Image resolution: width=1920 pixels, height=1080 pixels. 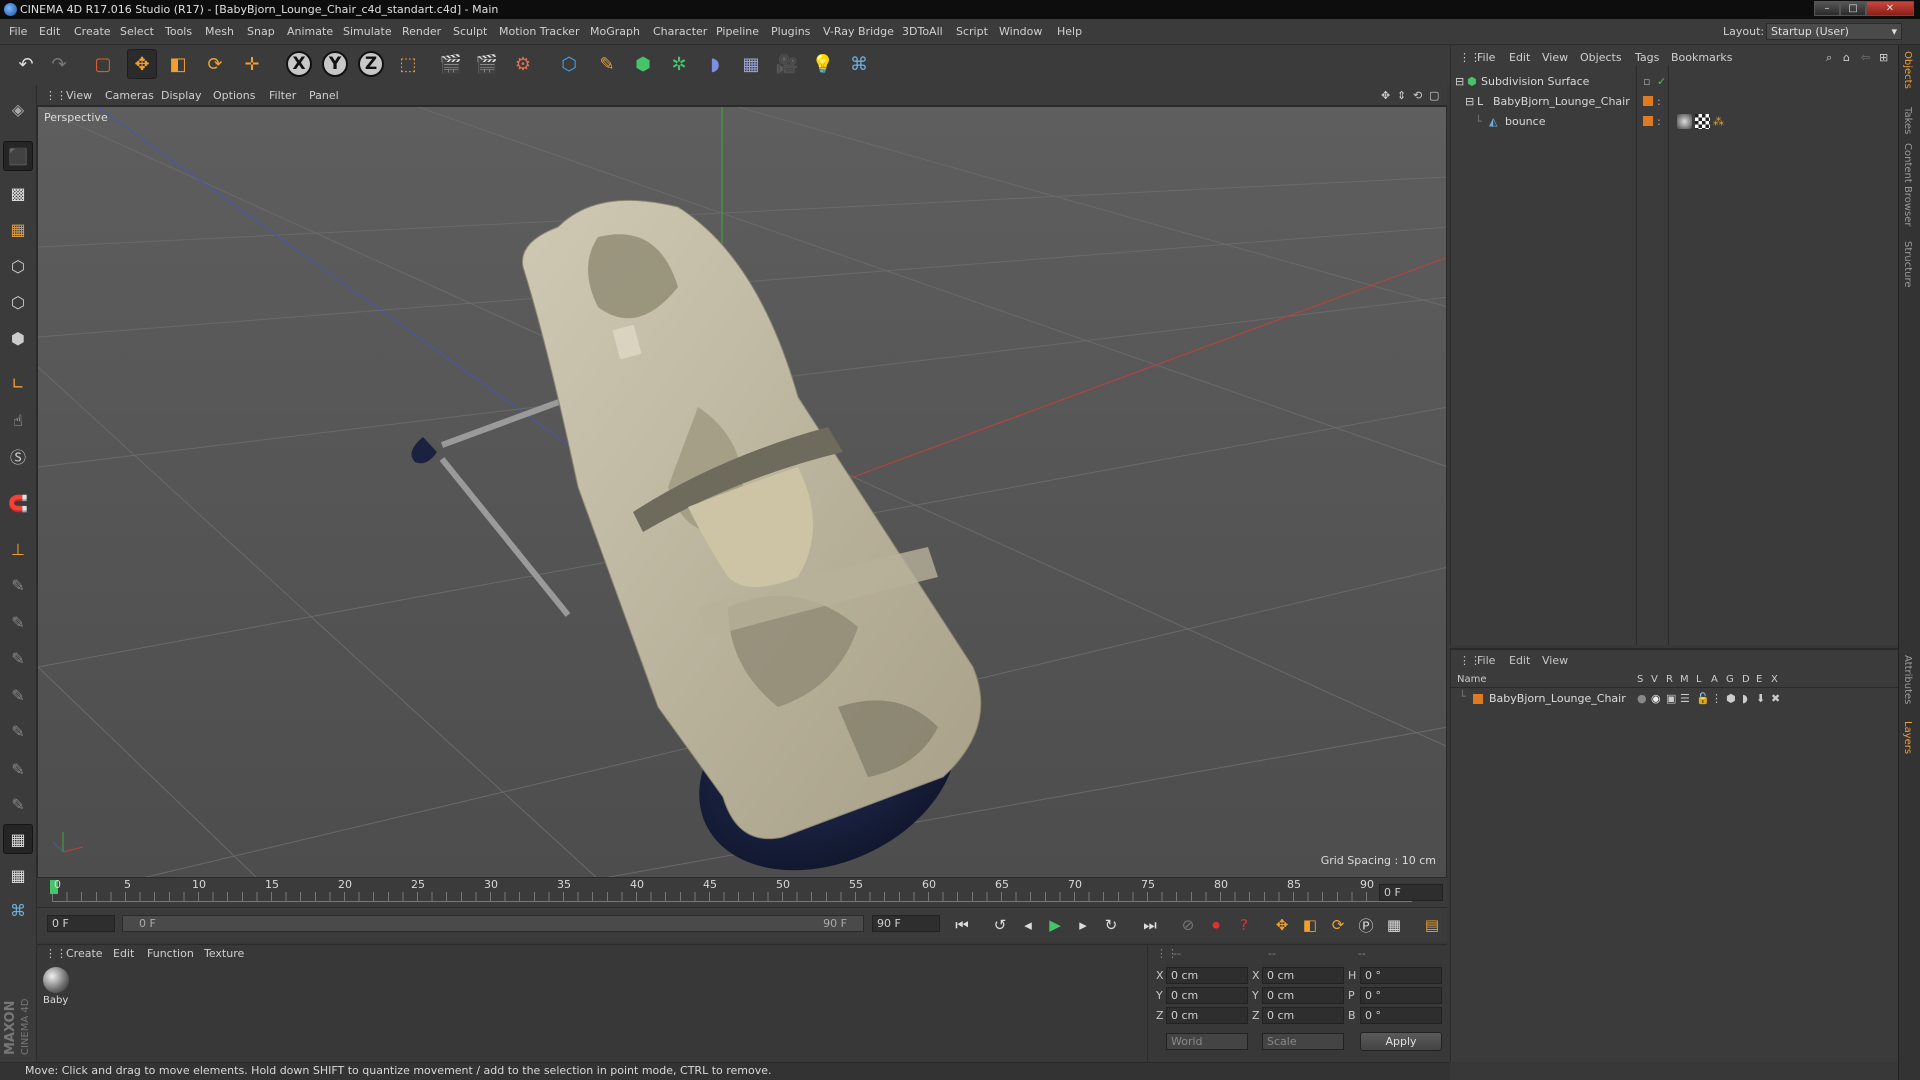 What do you see at coordinates (1834, 31) in the screenshot?
I see `layout-dropdown: Startup (User) ▾` at bounding box center [1834, 31].